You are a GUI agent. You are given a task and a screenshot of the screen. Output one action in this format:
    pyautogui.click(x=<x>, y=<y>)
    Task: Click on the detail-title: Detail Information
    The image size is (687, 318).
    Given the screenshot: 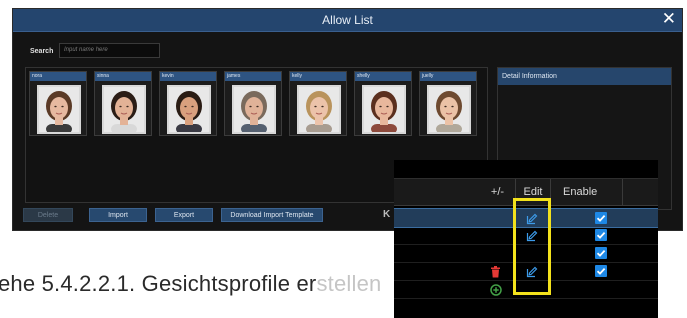 What is the action you would take?
    pyautogui.click(x=584, y=76)
    